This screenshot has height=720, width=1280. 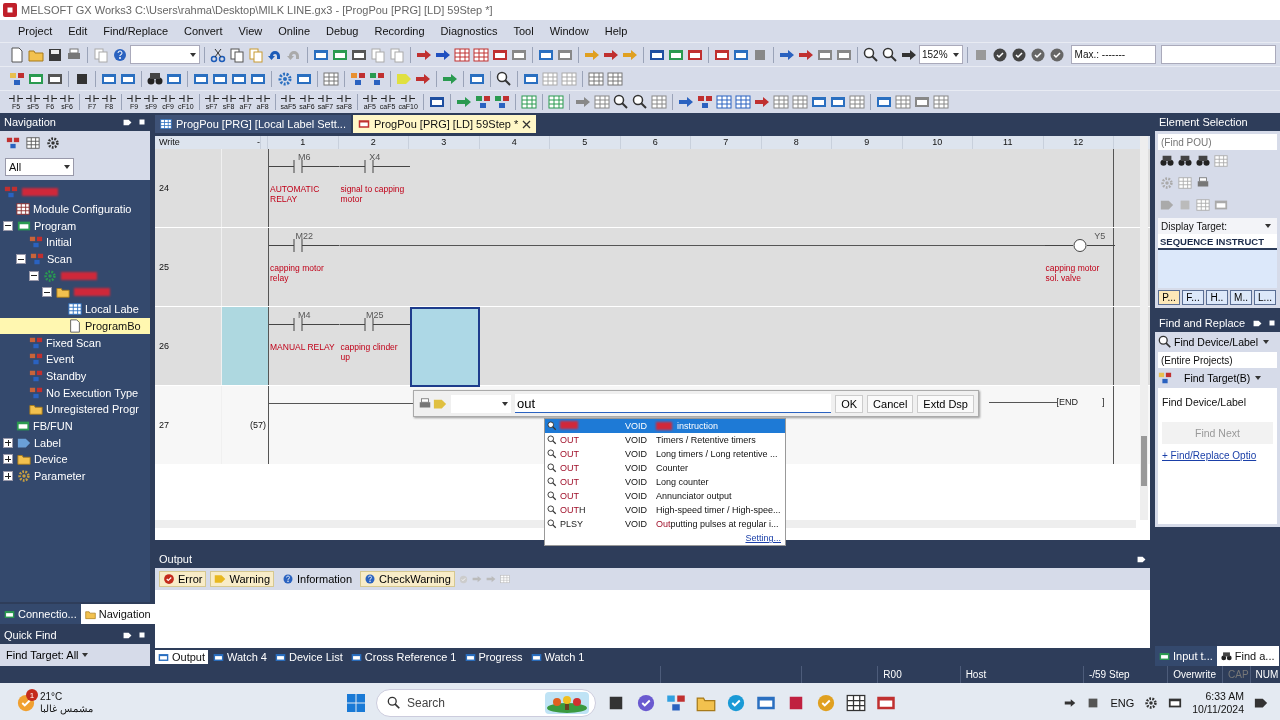 I want to click on category-tab: H.., so click(x=1217, y=297).